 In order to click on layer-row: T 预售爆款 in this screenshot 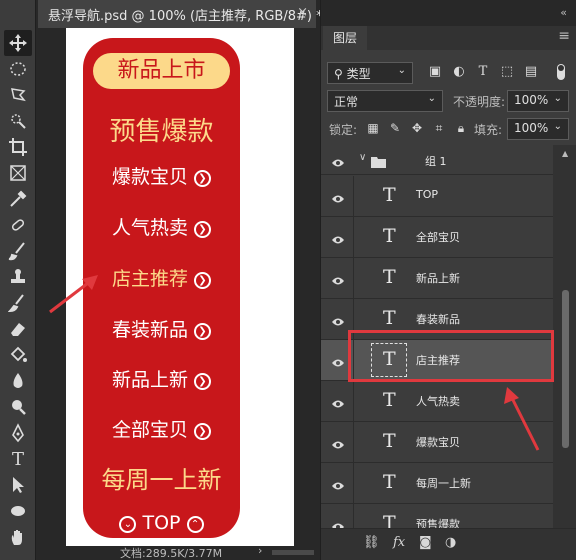, I will do `click(437, 516)`.